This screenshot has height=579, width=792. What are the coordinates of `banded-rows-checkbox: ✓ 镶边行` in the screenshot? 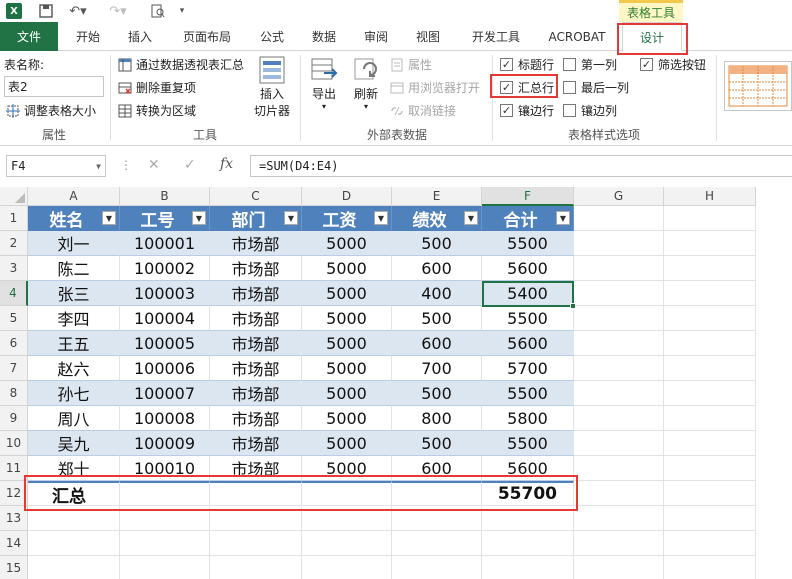 It's located at (527, 110).